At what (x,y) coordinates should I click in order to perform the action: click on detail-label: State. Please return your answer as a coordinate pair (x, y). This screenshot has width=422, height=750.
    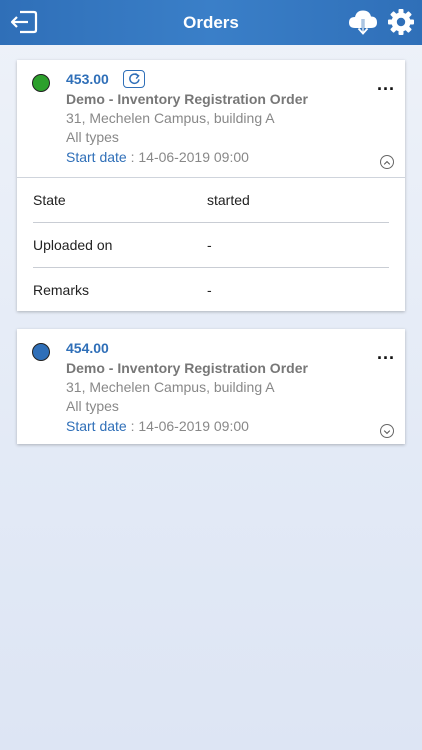
    Looking at the image, I should click on (49, 200).